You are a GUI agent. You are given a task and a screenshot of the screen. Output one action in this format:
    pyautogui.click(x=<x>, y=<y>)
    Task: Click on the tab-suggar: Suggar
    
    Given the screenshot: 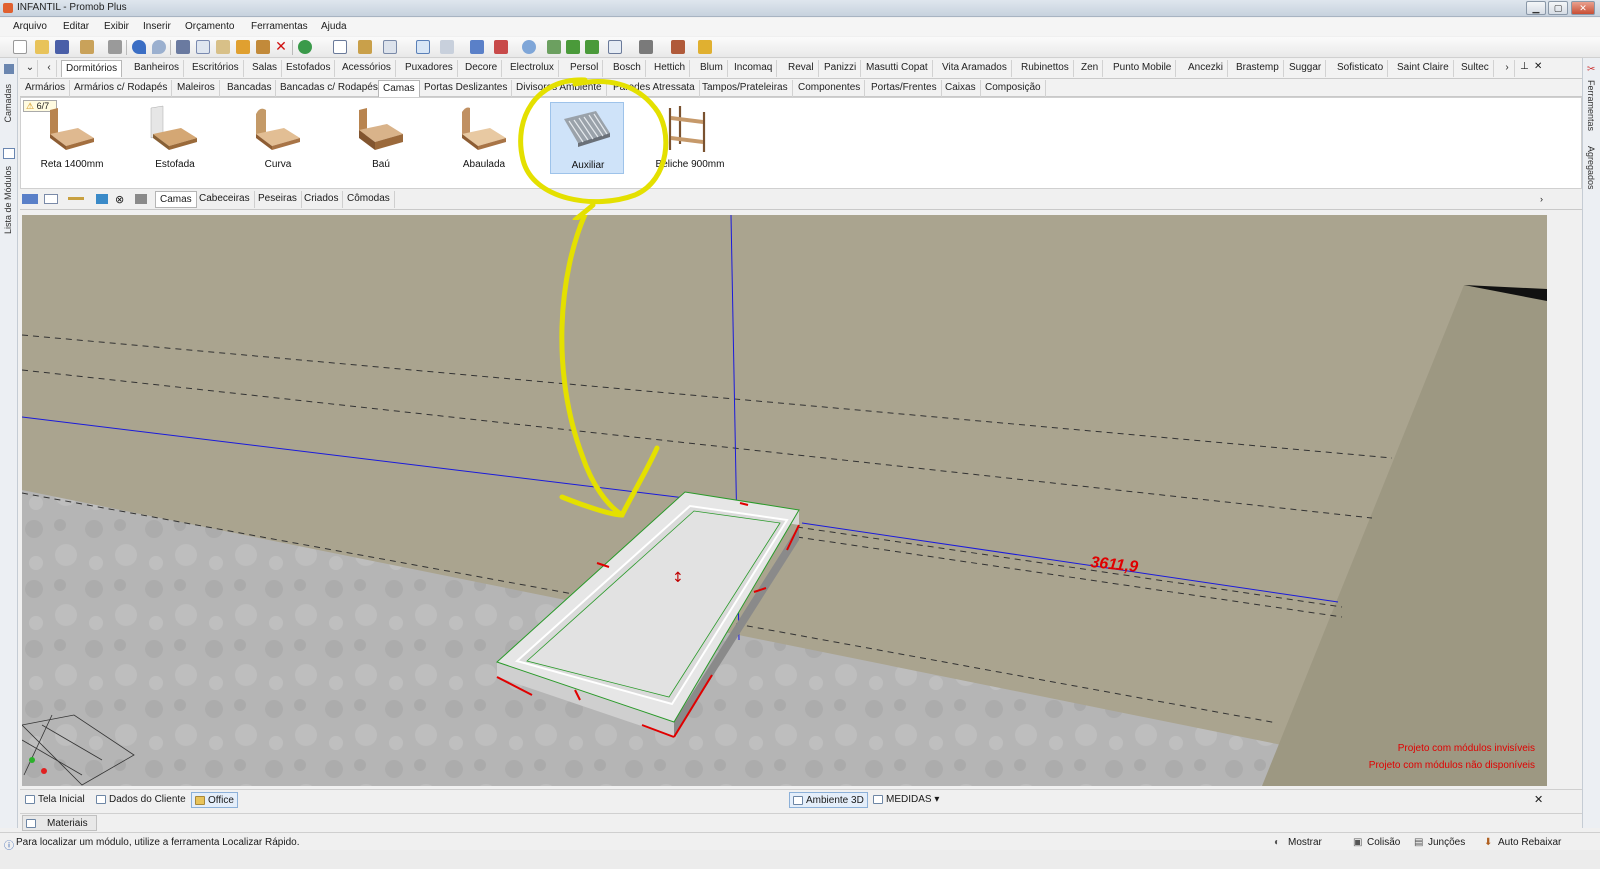 What is the action you would take?
    pyautogui.click(x=1306, y=68)
    